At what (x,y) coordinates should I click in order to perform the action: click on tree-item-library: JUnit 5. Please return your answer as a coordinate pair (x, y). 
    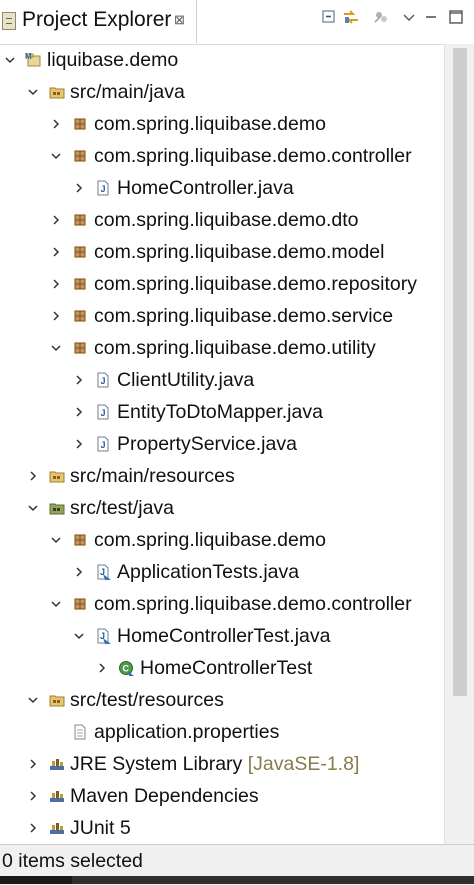
    Looking at the image, I should click on (222, 828).